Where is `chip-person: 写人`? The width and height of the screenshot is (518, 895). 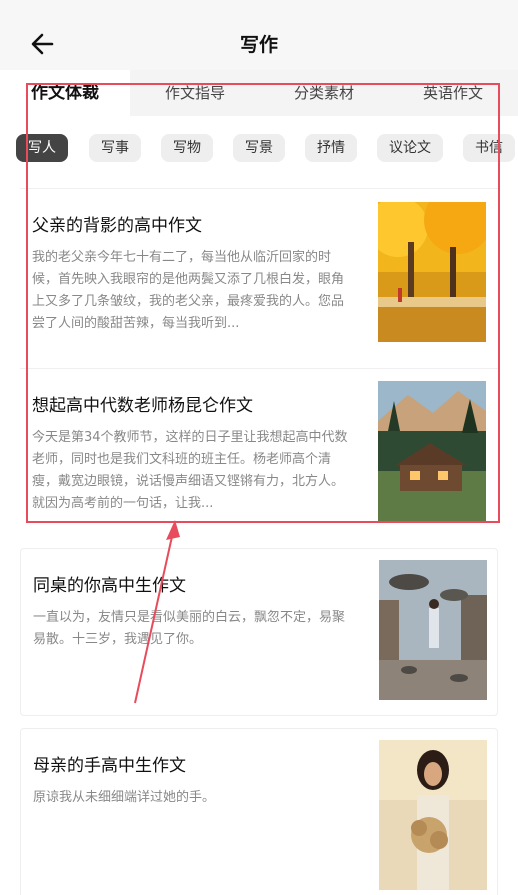 chip-person: 写人 is located at coordinates (42, 148).